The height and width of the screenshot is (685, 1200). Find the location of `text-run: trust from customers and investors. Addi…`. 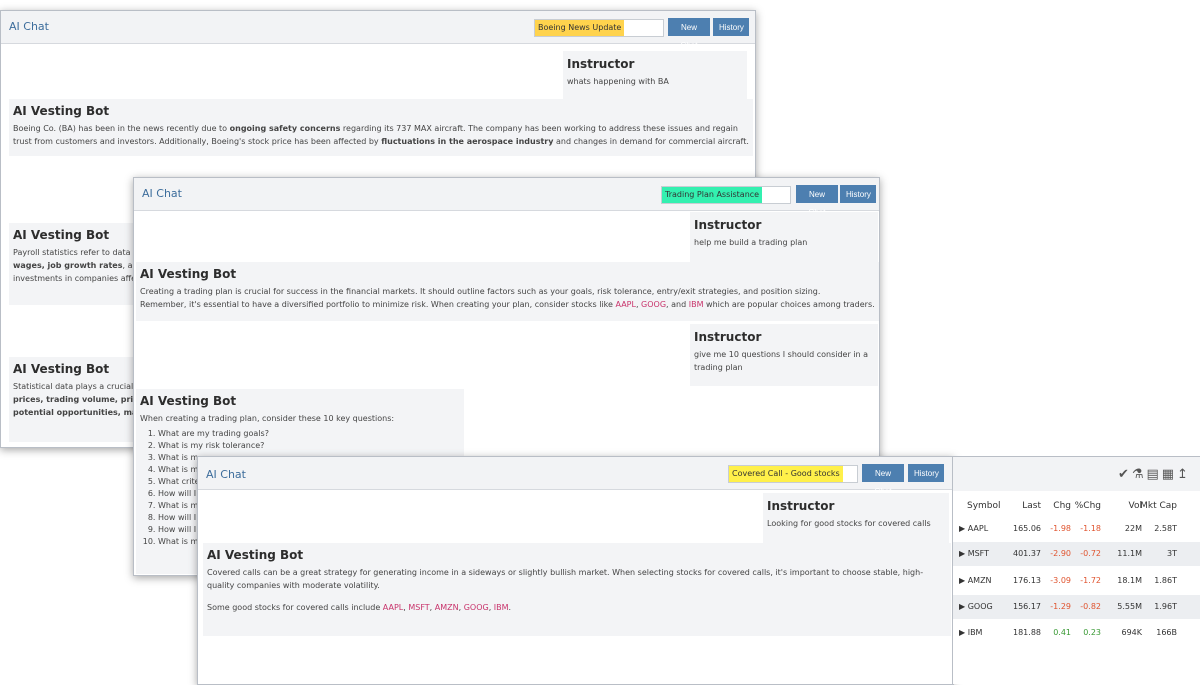

text-run: trust from customers and investors. Addi… is located at coordinates (197, 141).